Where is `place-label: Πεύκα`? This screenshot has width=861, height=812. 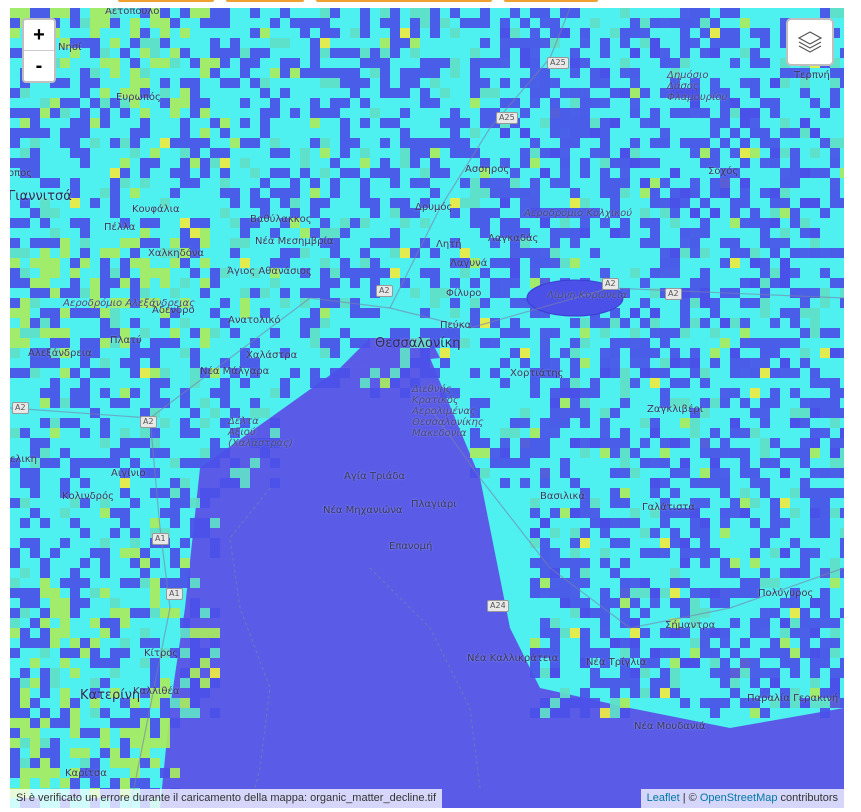
place-label: Πεύκα is located at coordinates (456, 325).